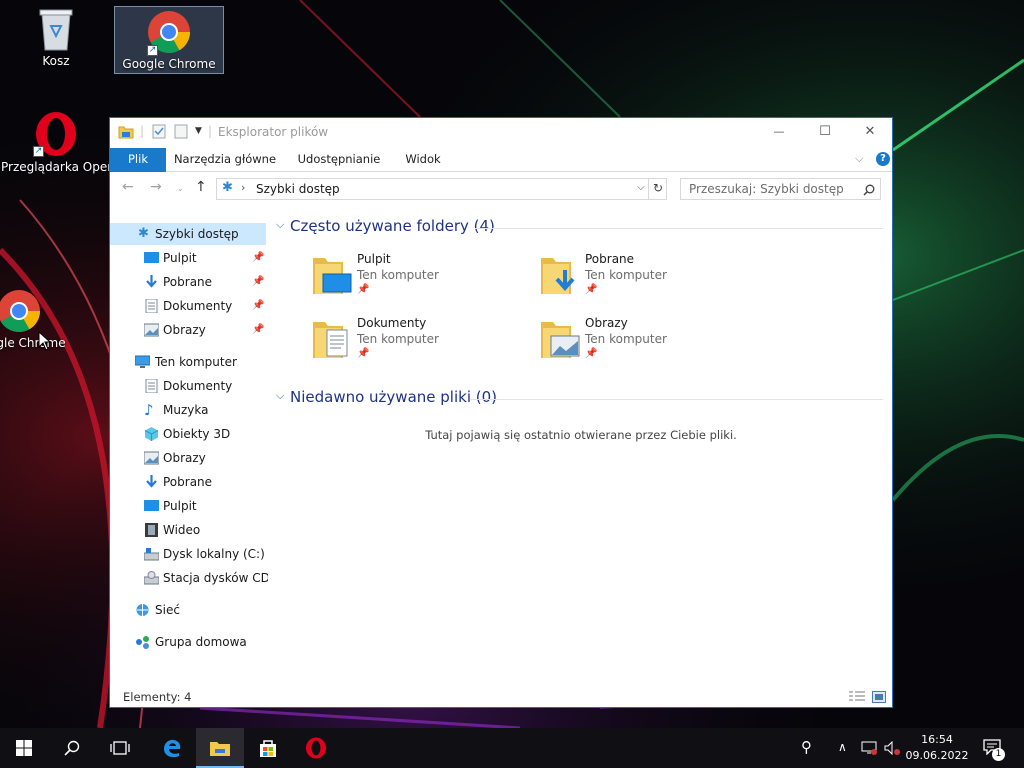 Image resolution: width=1024 pixels, height=768 pixels. I want to click on forward-arrow-icon: →, so click(156, 187).